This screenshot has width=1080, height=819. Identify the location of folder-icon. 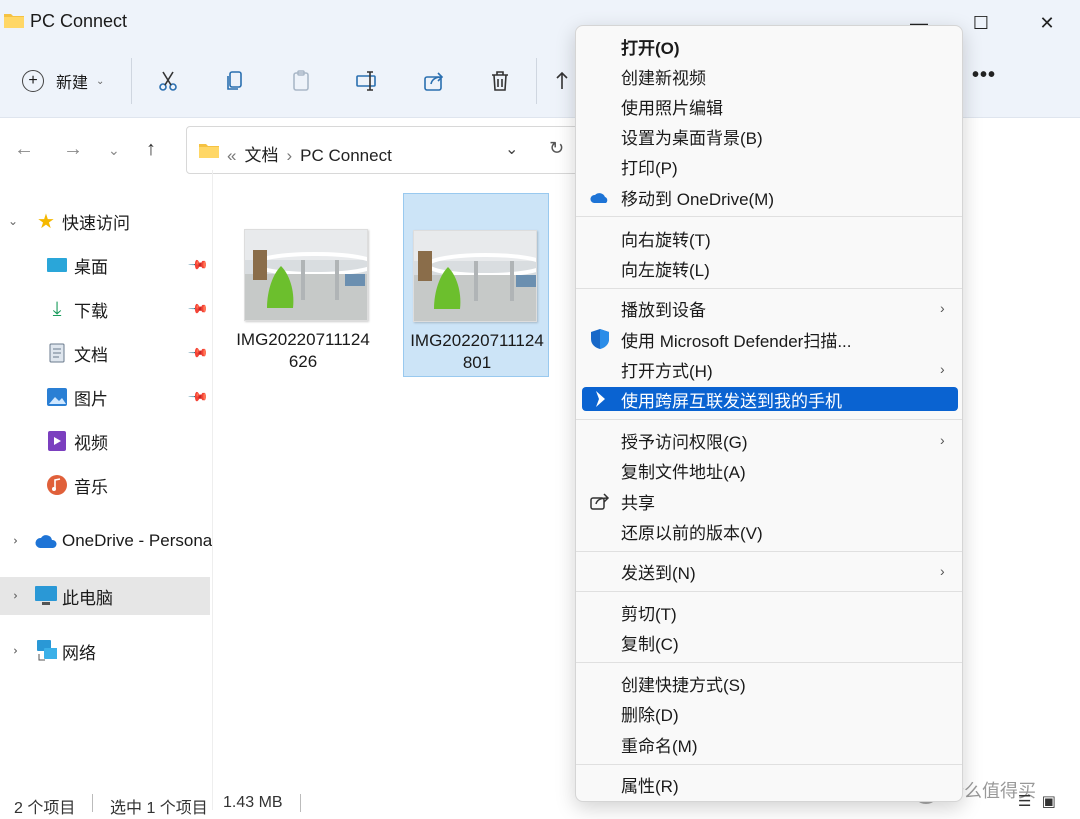
(14, 21).